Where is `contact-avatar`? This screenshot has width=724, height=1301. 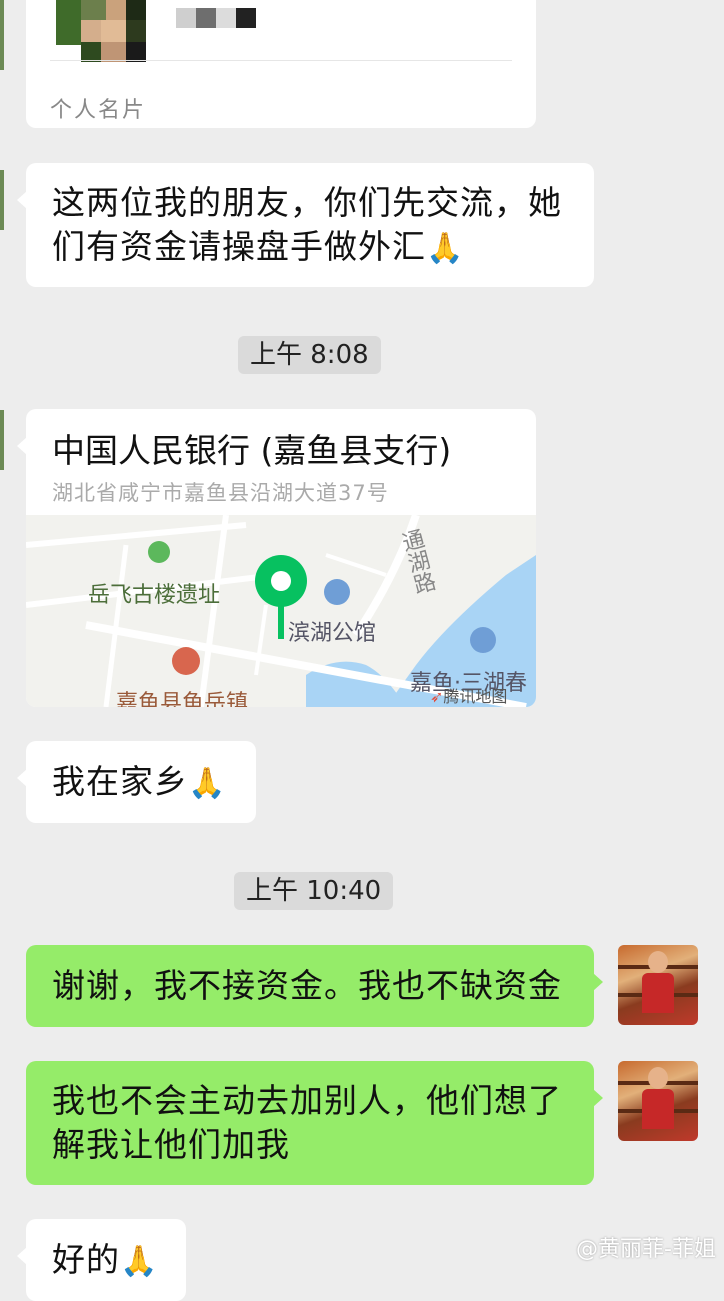
contact-avatar is located at coordinates (106, 31).